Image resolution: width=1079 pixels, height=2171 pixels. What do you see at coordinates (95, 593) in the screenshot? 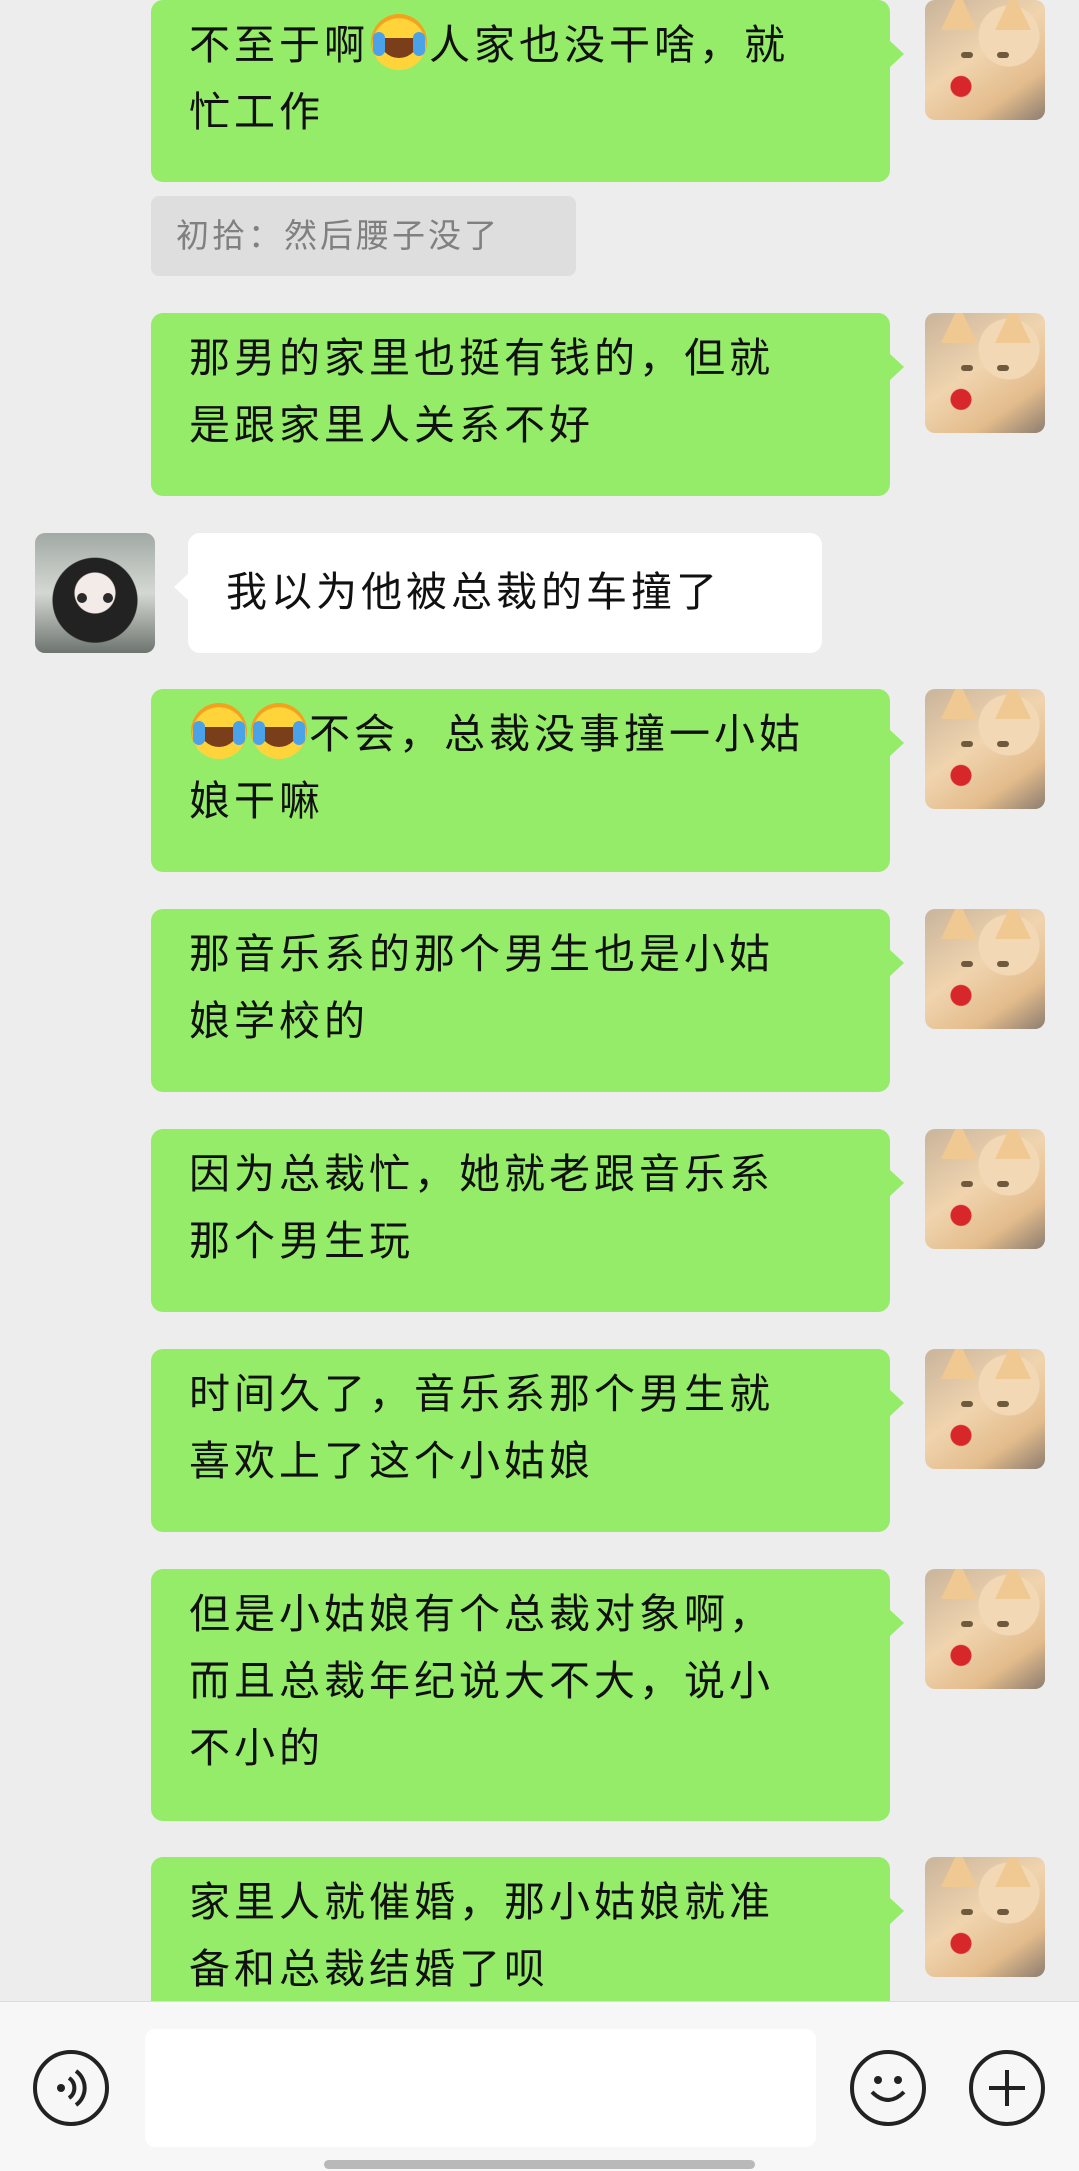
I see `contact-avatar` at bounding box center [95, 593].